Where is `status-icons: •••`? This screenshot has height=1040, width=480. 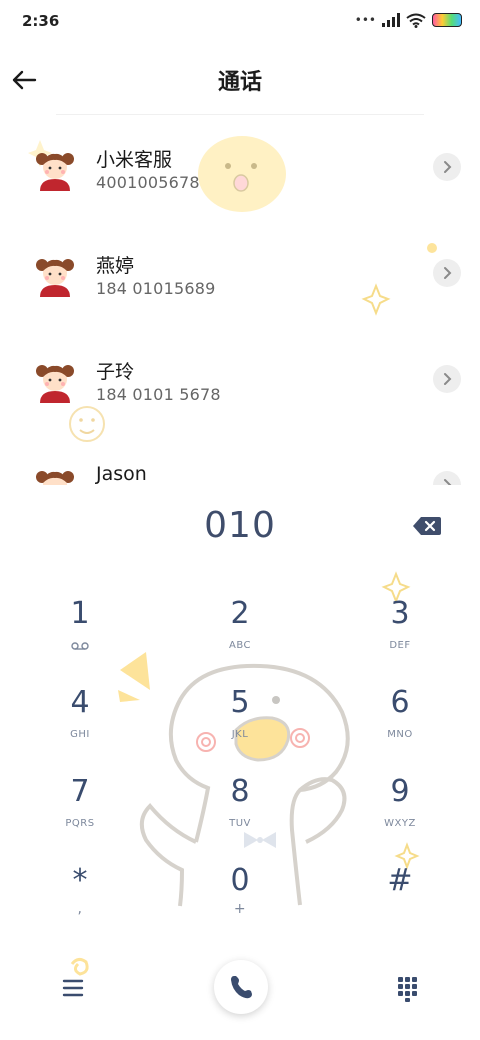
status-icons: ••• is located at coordinates (408, 20).